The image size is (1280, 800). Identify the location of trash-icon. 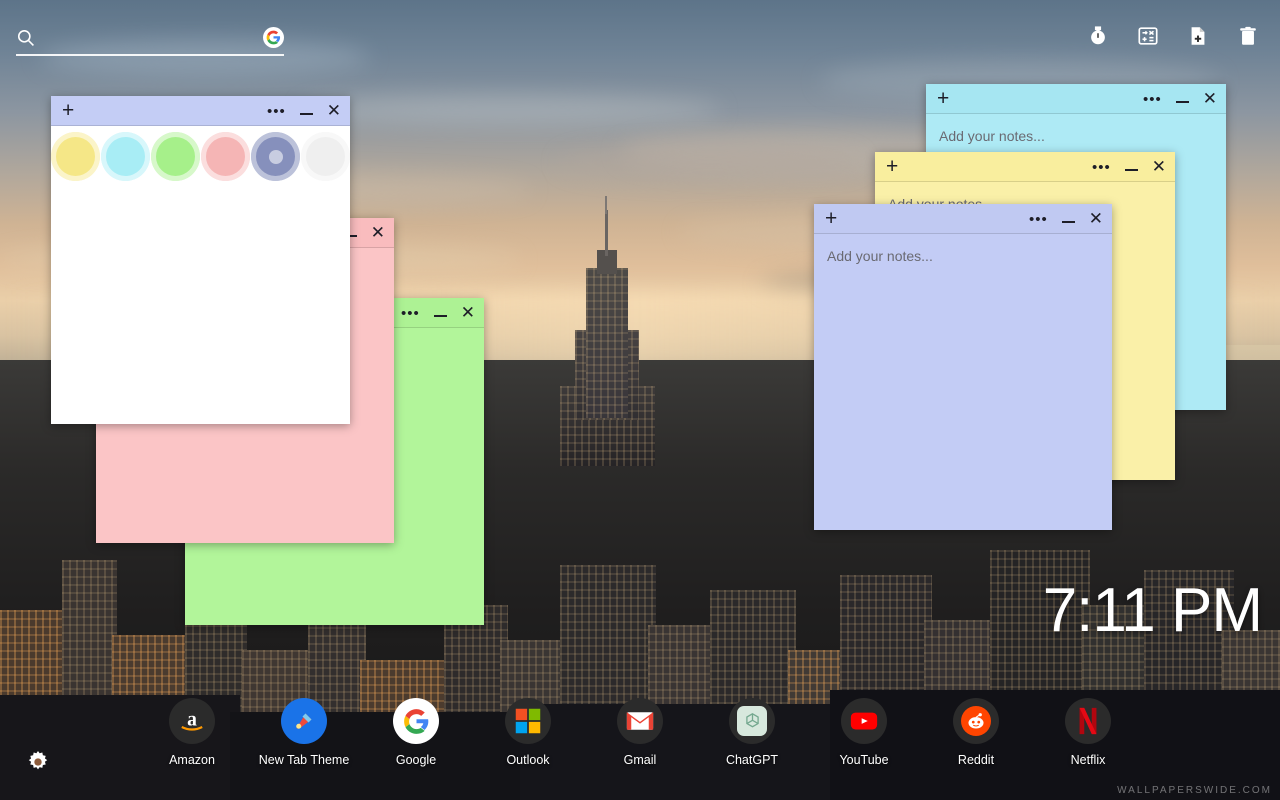
(1248, 36).